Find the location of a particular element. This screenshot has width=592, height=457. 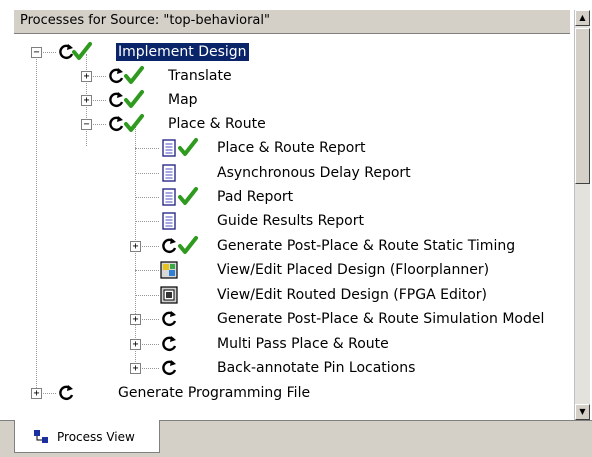

process-item-place-route: Place & Route is located at coordinates (217, 124).